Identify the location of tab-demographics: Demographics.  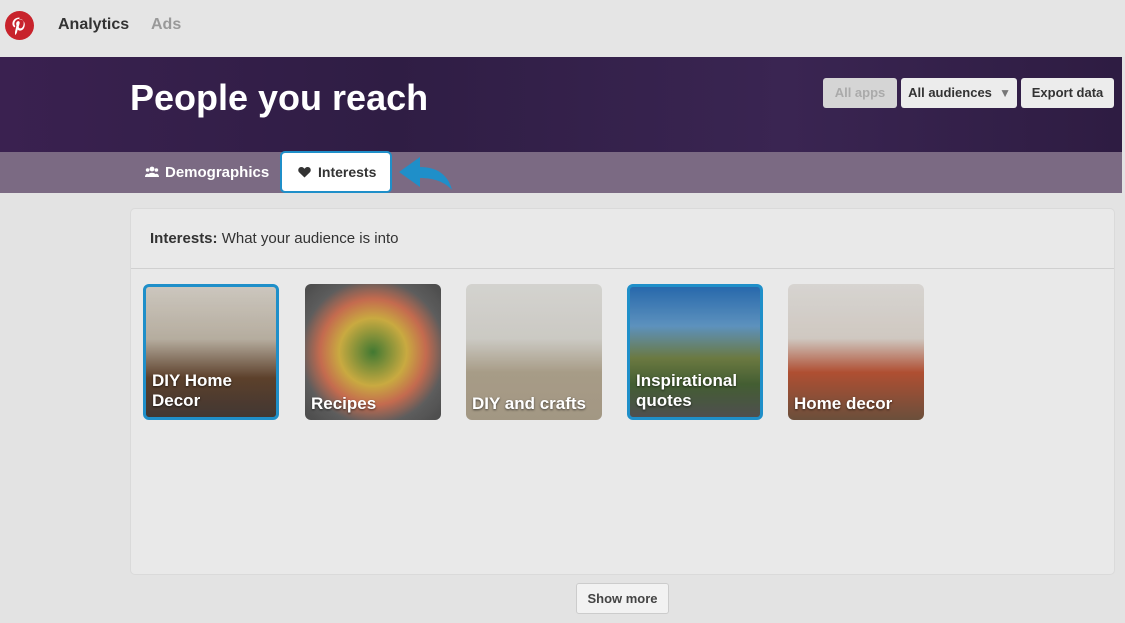
(207, 172).